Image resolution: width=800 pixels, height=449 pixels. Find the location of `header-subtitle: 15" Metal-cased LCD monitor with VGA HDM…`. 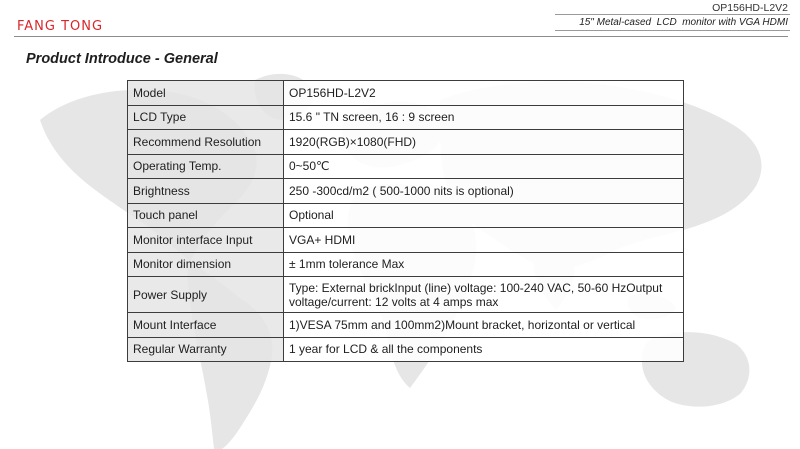

header-subtitle: 15" Metal-cased LCD monitor with VGA HDM… is located at coordinates (683, 22).